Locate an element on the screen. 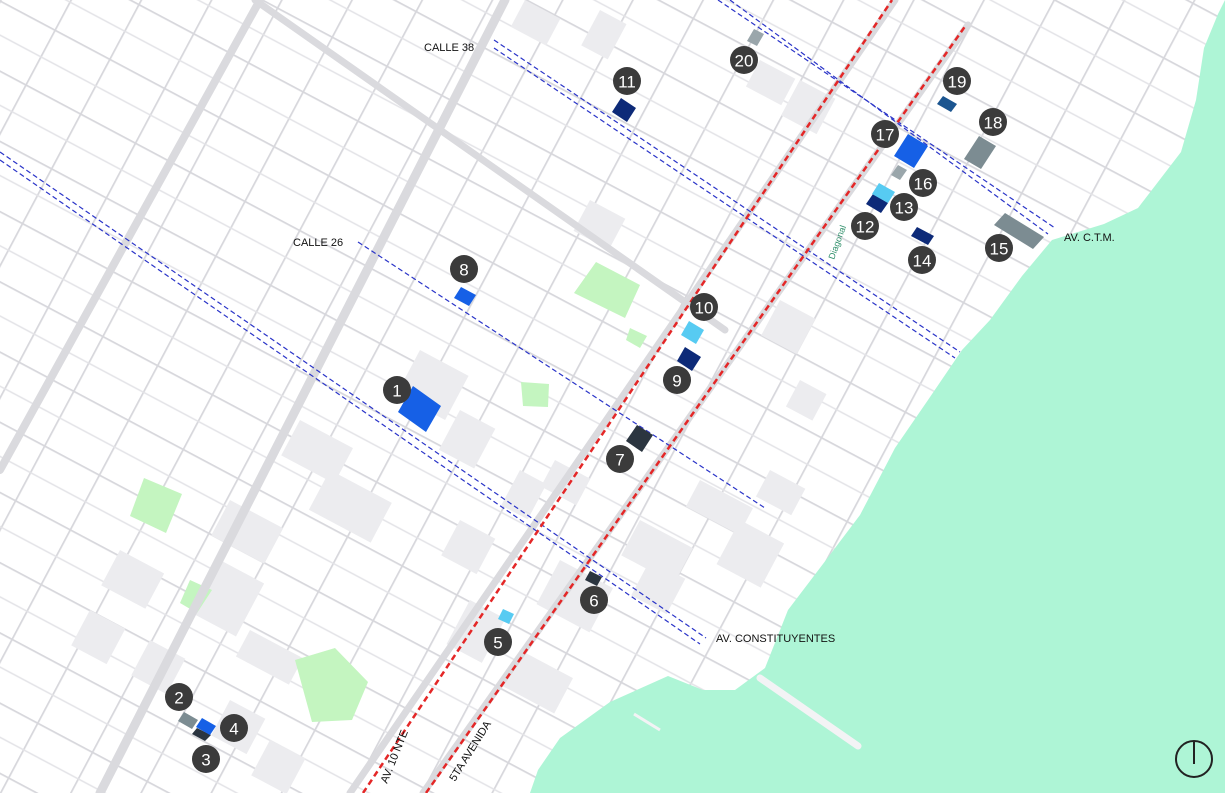  marker-number: 1 is located at coordinates (396, 391).